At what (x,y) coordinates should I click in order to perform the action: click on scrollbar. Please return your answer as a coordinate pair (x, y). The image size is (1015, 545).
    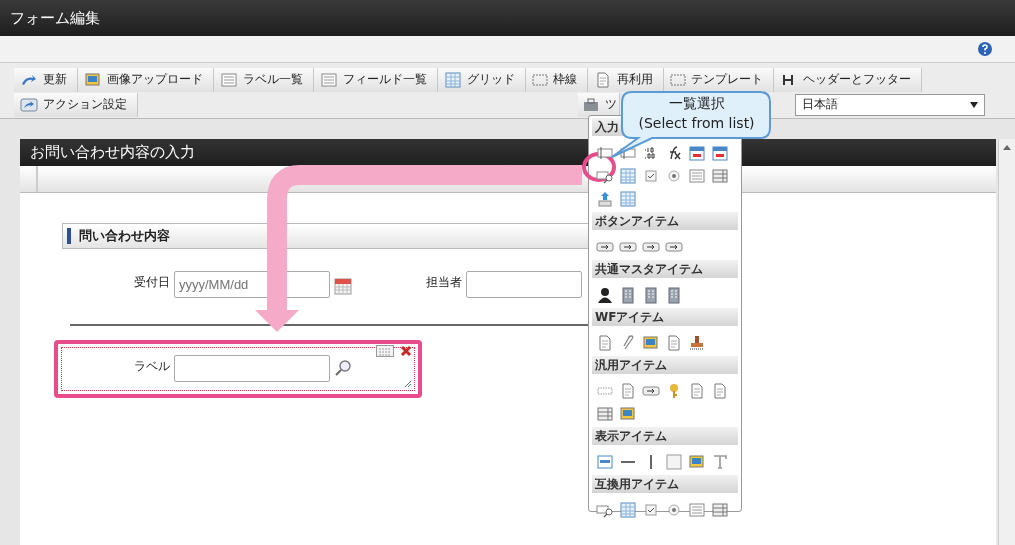
    Looking at the image, I should click on (1006, 342).